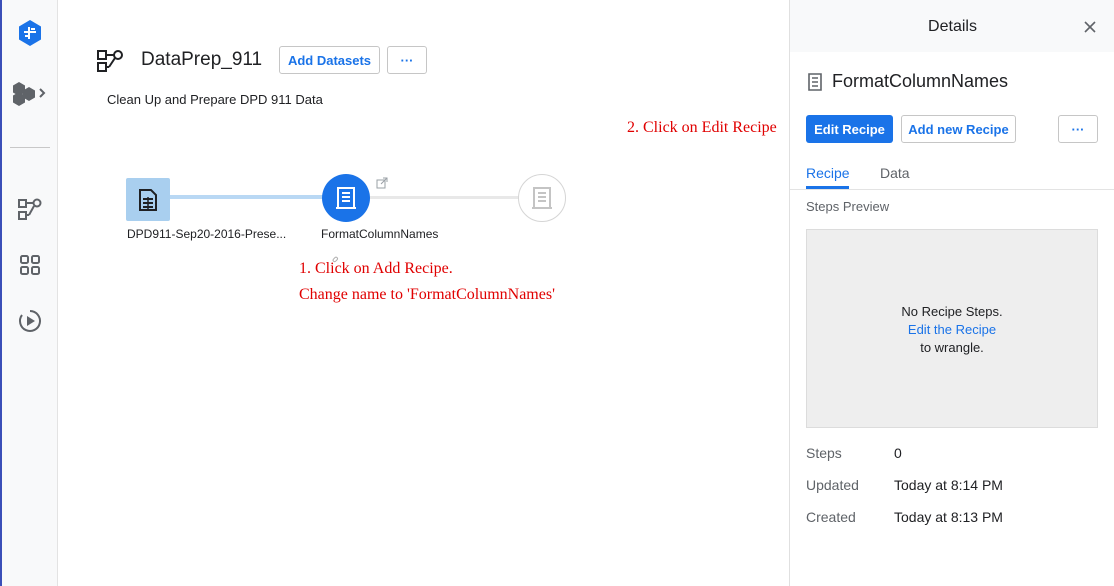 Image resolution: width=1114 pixels, height=586 pixels. Describe the element at coordinates (407, 60) in the screenshot. I see `flow-more-button: ···` at that location.